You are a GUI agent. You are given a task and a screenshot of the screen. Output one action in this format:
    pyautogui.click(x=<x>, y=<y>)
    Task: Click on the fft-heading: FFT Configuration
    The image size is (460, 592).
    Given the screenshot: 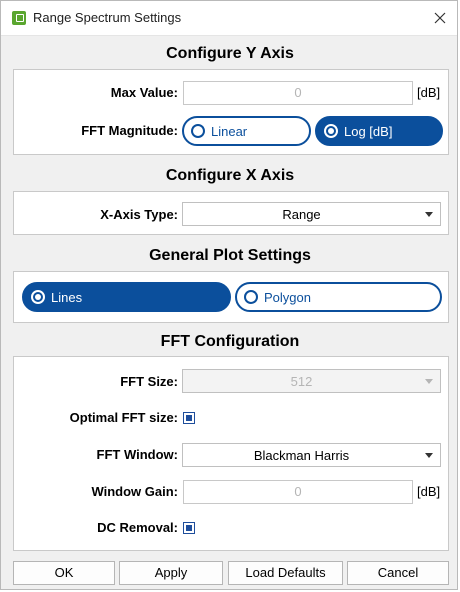 What is the action you would take?
    pyautogui.click(x=230, y=341)
    